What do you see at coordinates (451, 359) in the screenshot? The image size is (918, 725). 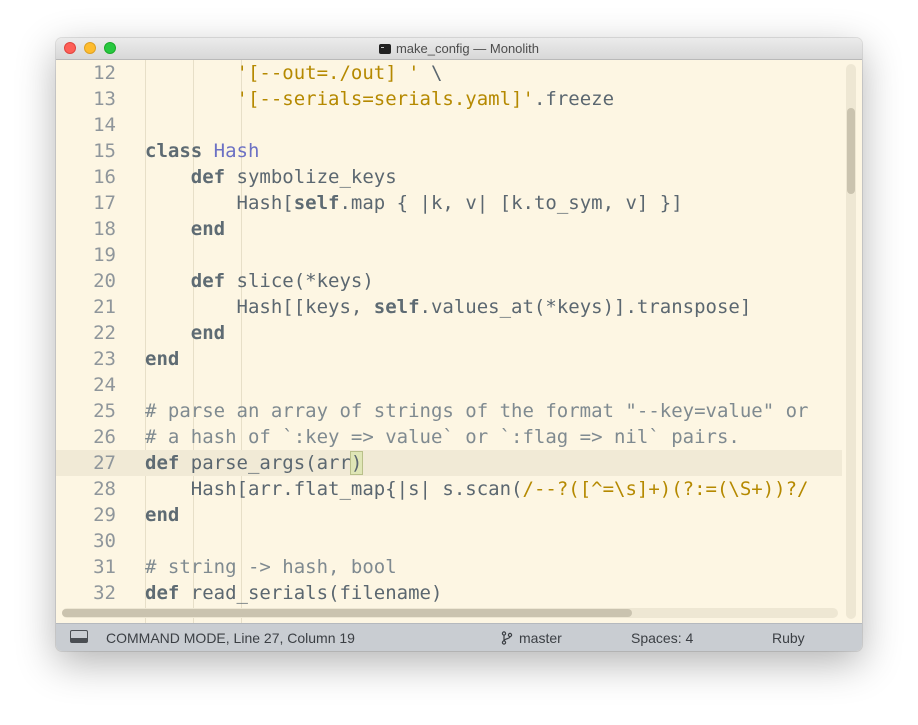 I see `code-line: 23 end` at bounding box center [451, 359].